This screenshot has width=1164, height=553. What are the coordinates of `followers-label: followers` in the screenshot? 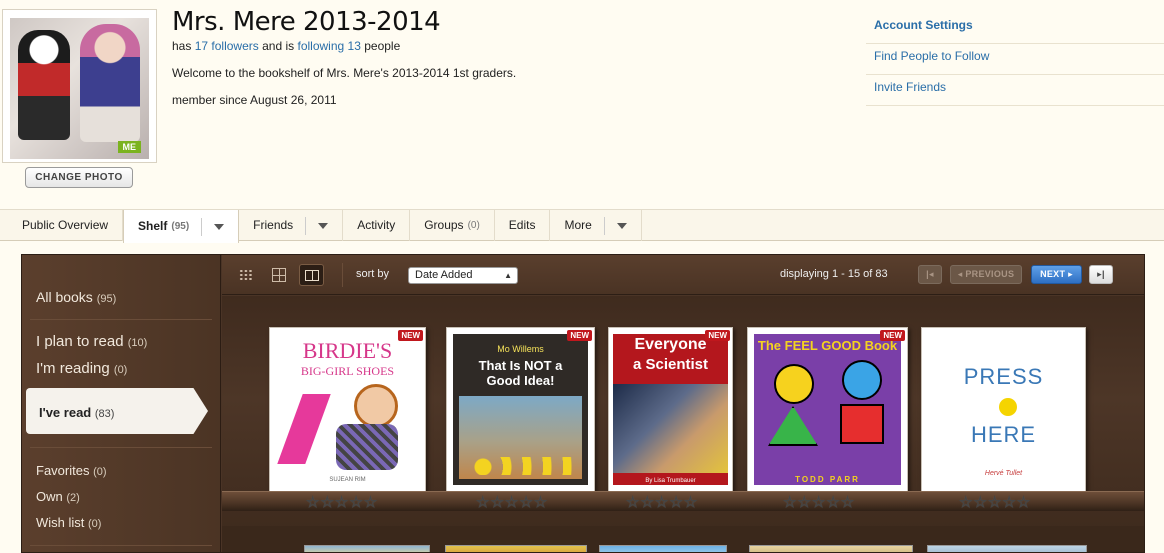 It's located at (235, 46).